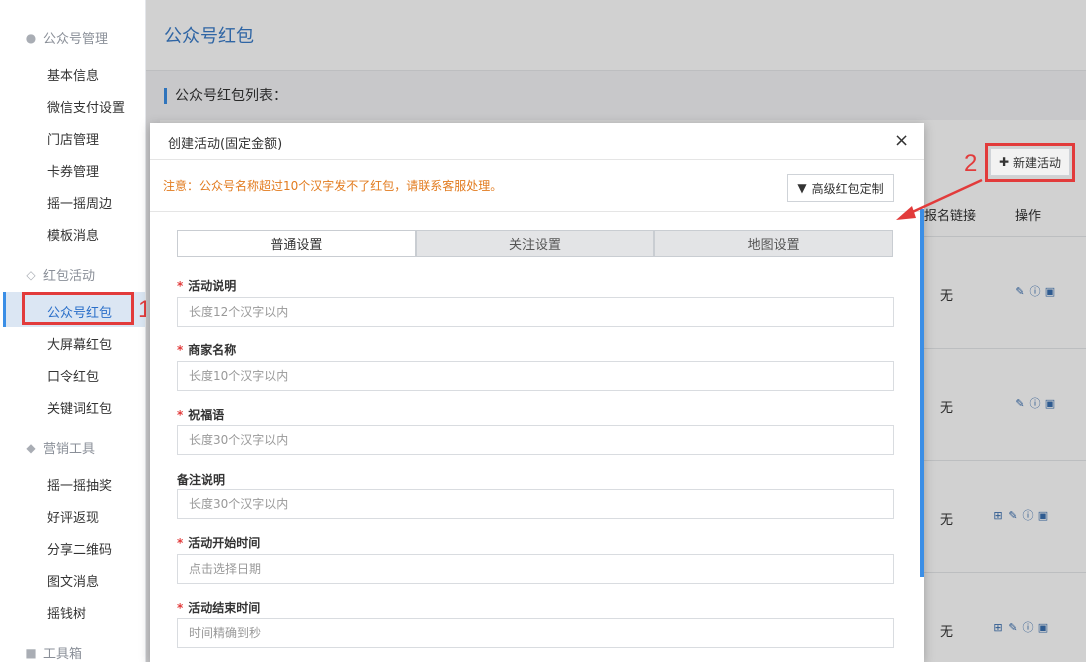 The height and width of the screenshot is (662, 1086). What do you see at coordinates (69, 449) in the screenshot?
I see `sidebar-group-label: 营销工具` at bounding box center [69, 449].